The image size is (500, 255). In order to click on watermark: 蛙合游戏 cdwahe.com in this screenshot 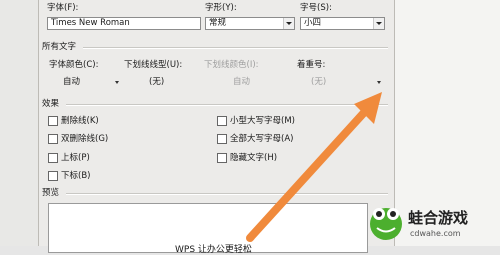, I will do `click(434, 225)`.